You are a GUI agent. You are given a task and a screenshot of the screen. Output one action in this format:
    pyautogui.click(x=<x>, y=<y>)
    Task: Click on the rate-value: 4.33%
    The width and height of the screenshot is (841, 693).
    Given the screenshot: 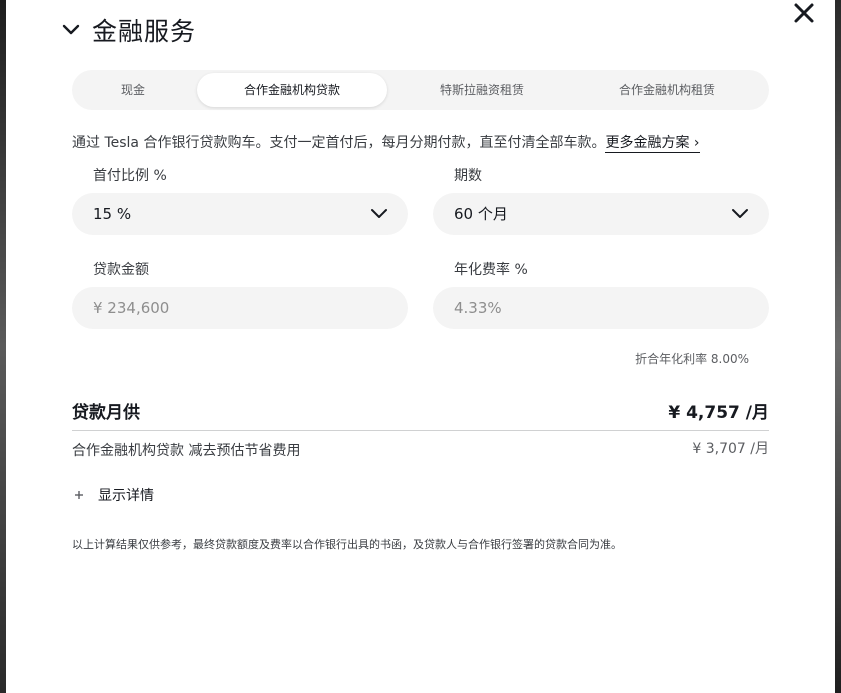 What is the action you would take?
    pyautogui.click(x=478, y=308)
    